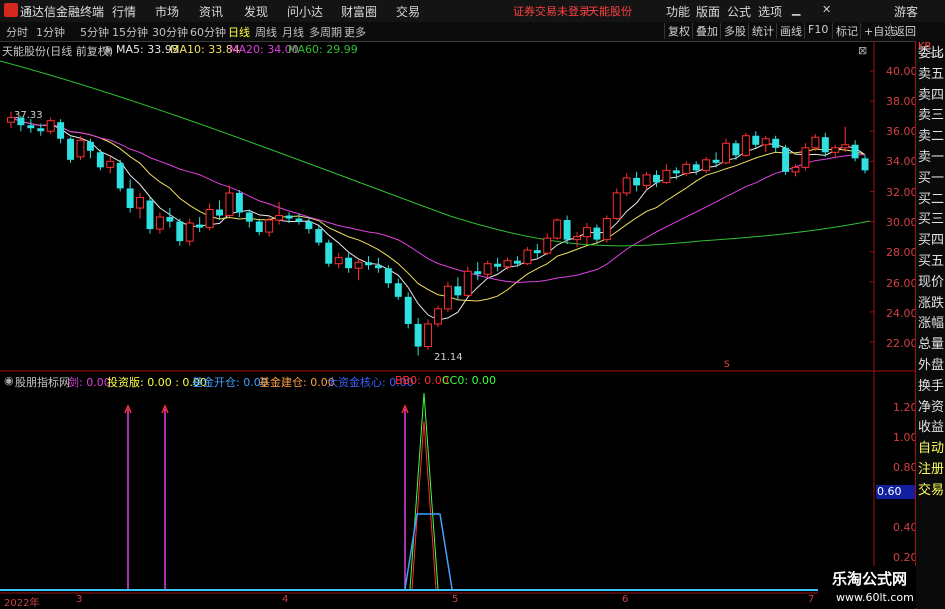 The height and width of the screenshot is (609, 945). Describe the element at coordinates (826, 9) in the screenshot. I see `window-close-icon: ✕` at that location.